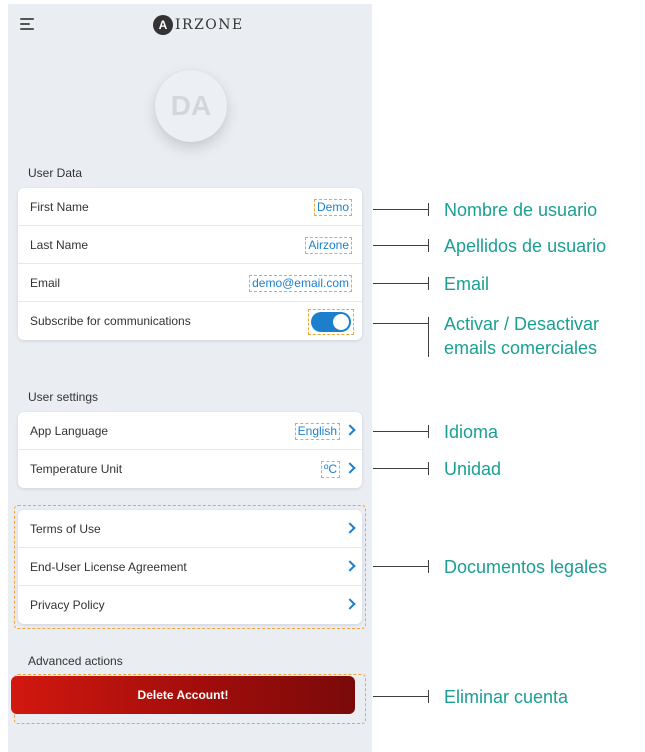 This screenshot has width=645, height=752. I want to click on section-title-advanced: Advanced actions, so click(75, 661).